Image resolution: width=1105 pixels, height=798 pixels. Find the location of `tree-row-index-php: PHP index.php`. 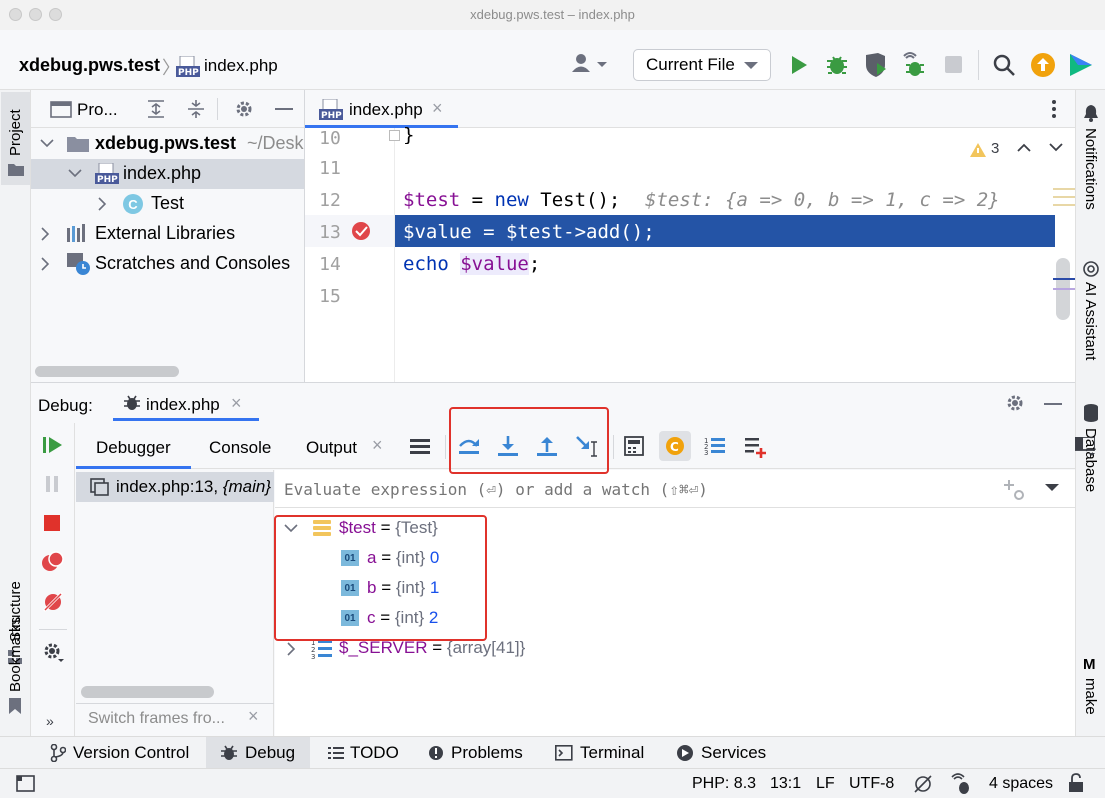

tree-row-index-php: PHP index.php is located at coordinates (168, 174).